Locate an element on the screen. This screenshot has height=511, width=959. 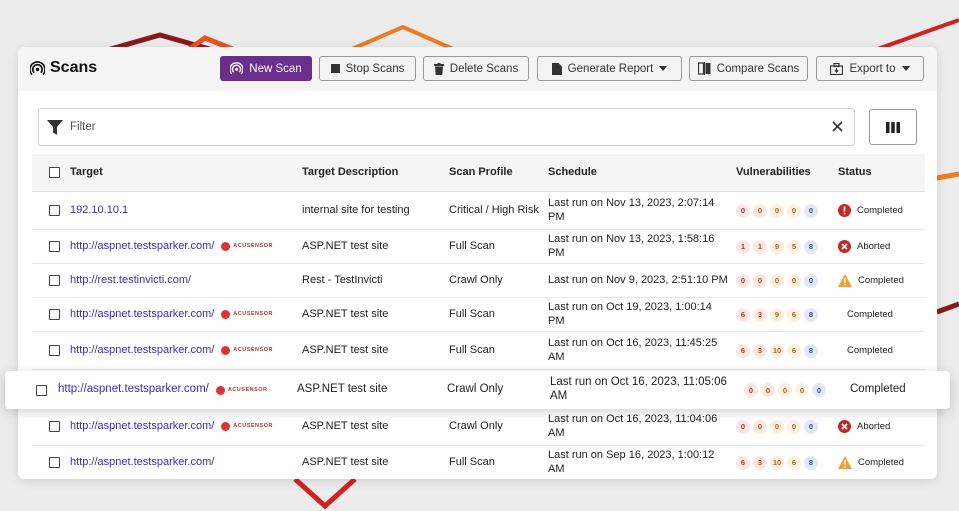
vulnerabilities-cell: 63968 is located at coordinates (777, 314).